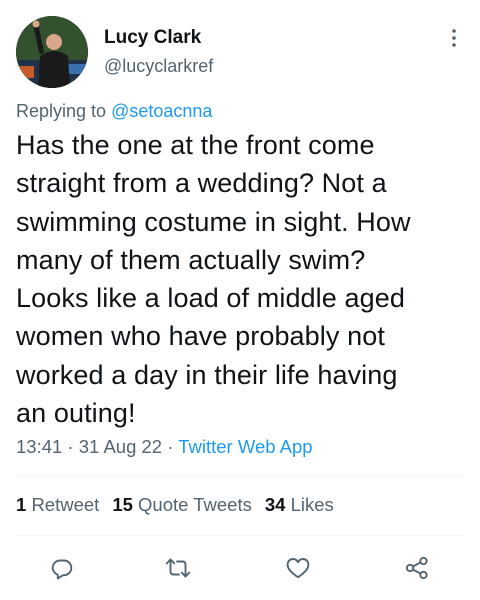 The height and width of the screenshot is (600, 480). I want to click on retweet-button, so click(178, 568).